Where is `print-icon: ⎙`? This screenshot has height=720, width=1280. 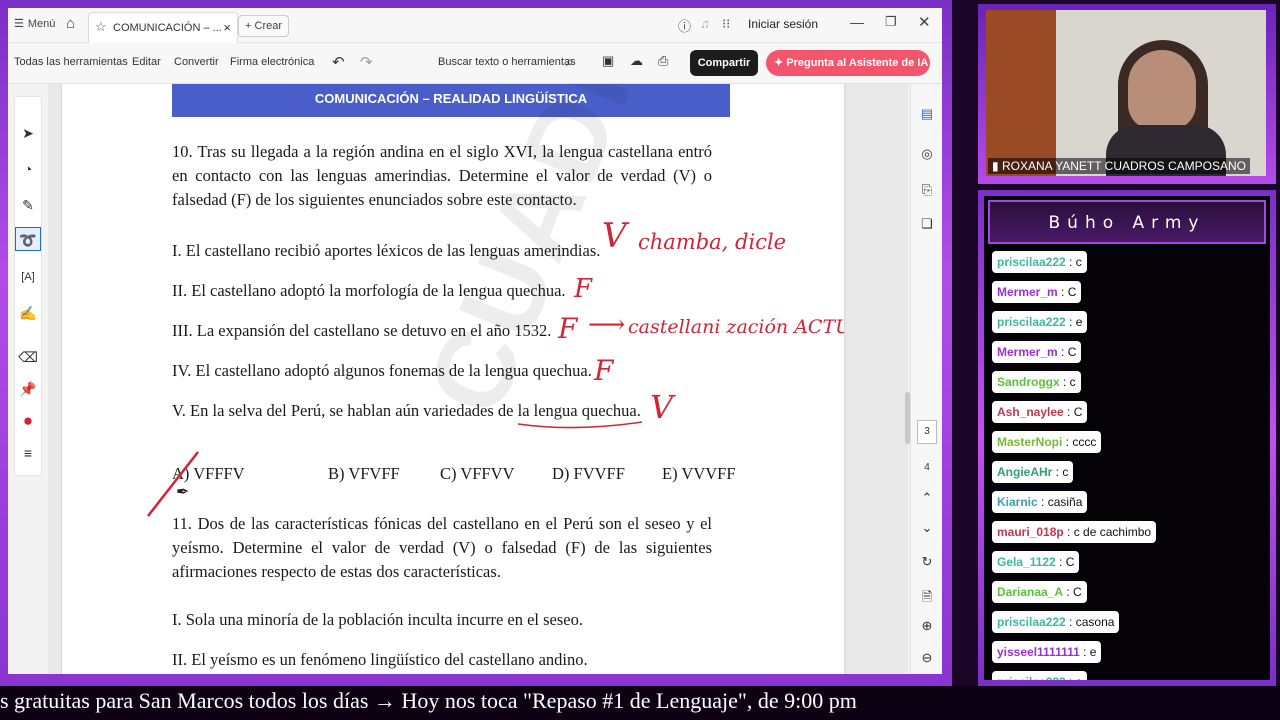 print-icon: ⎙ is located at coordinates (663, 61).